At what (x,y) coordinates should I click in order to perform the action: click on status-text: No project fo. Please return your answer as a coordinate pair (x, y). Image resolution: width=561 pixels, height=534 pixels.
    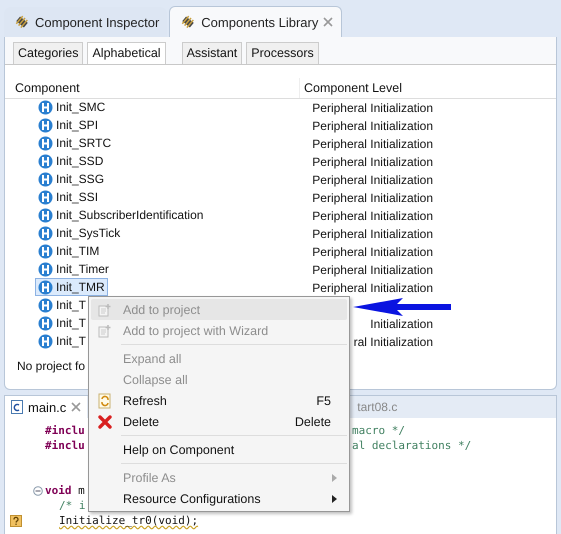
    Looking at the image, I should click on (51, 366).